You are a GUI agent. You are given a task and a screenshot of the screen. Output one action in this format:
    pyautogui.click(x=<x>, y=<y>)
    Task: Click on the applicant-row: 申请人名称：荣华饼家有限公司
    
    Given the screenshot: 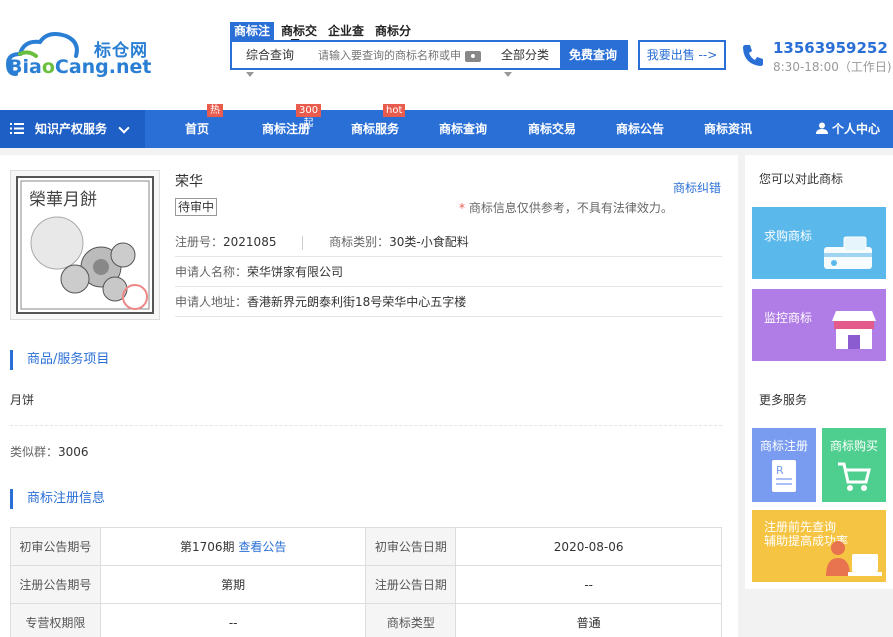 What is the action you would take?
    pyautogui.click(x=448, y=272)
    